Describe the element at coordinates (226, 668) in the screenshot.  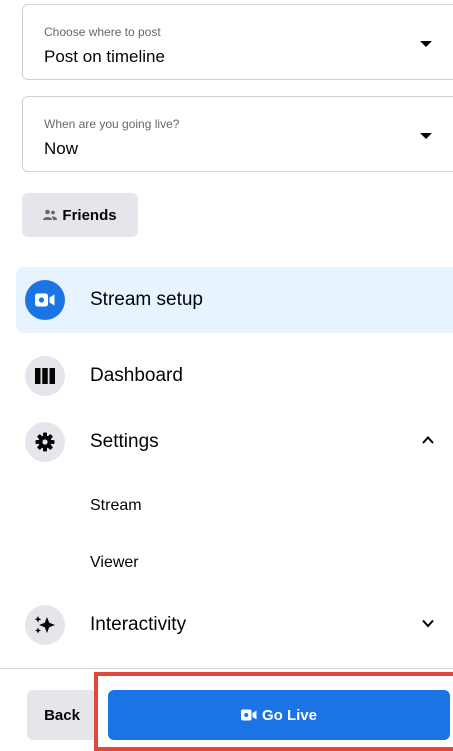
I see `footer-divider` at that location.